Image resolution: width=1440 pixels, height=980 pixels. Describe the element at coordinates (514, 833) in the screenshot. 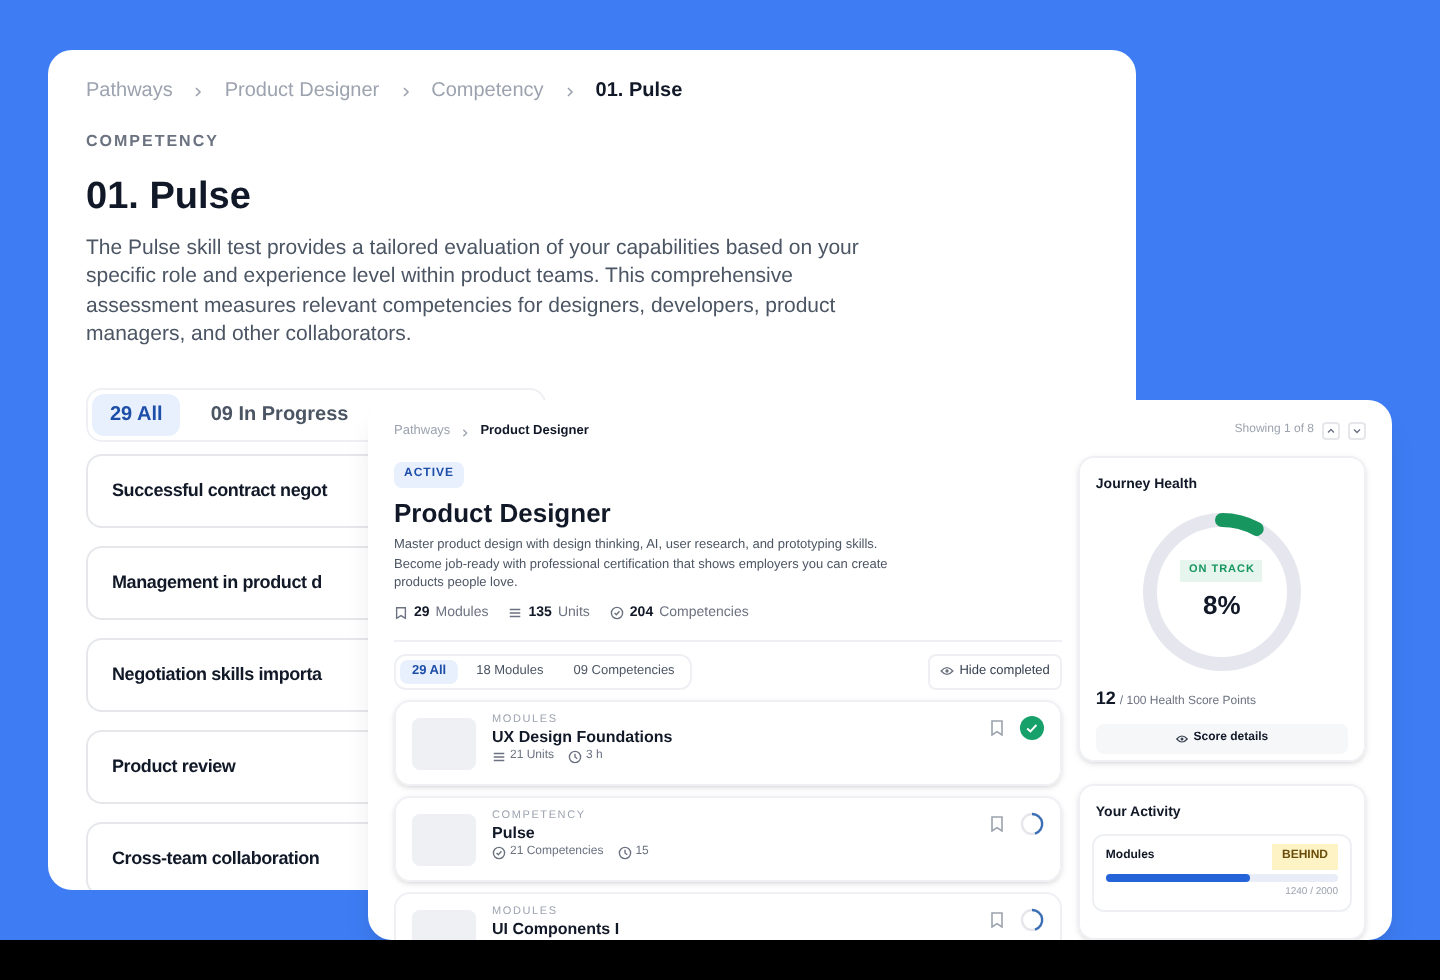

I see `card-title: Pulse` at that location.